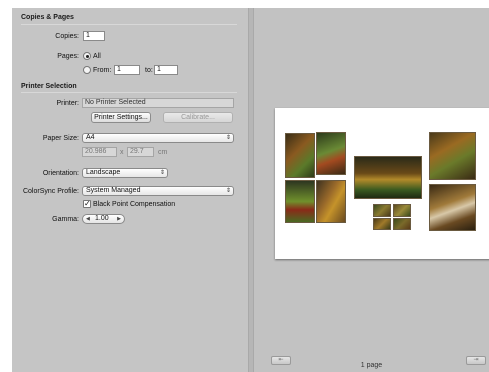  Describe the element at coordinates (158, 138) in the screenshot. I see `paper-size-popup: A4 ⇕` at that location.